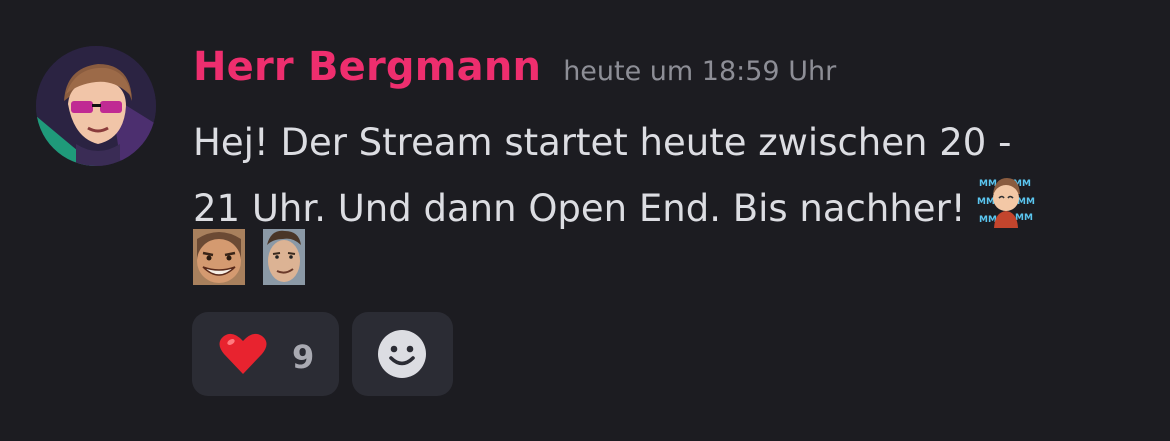 The width and height of the screenshot is (1170, 441). What do you see at coordinates (303, 357) in the screenshot?
I see `reaction-count: 9` at bounding box center [303, 357].